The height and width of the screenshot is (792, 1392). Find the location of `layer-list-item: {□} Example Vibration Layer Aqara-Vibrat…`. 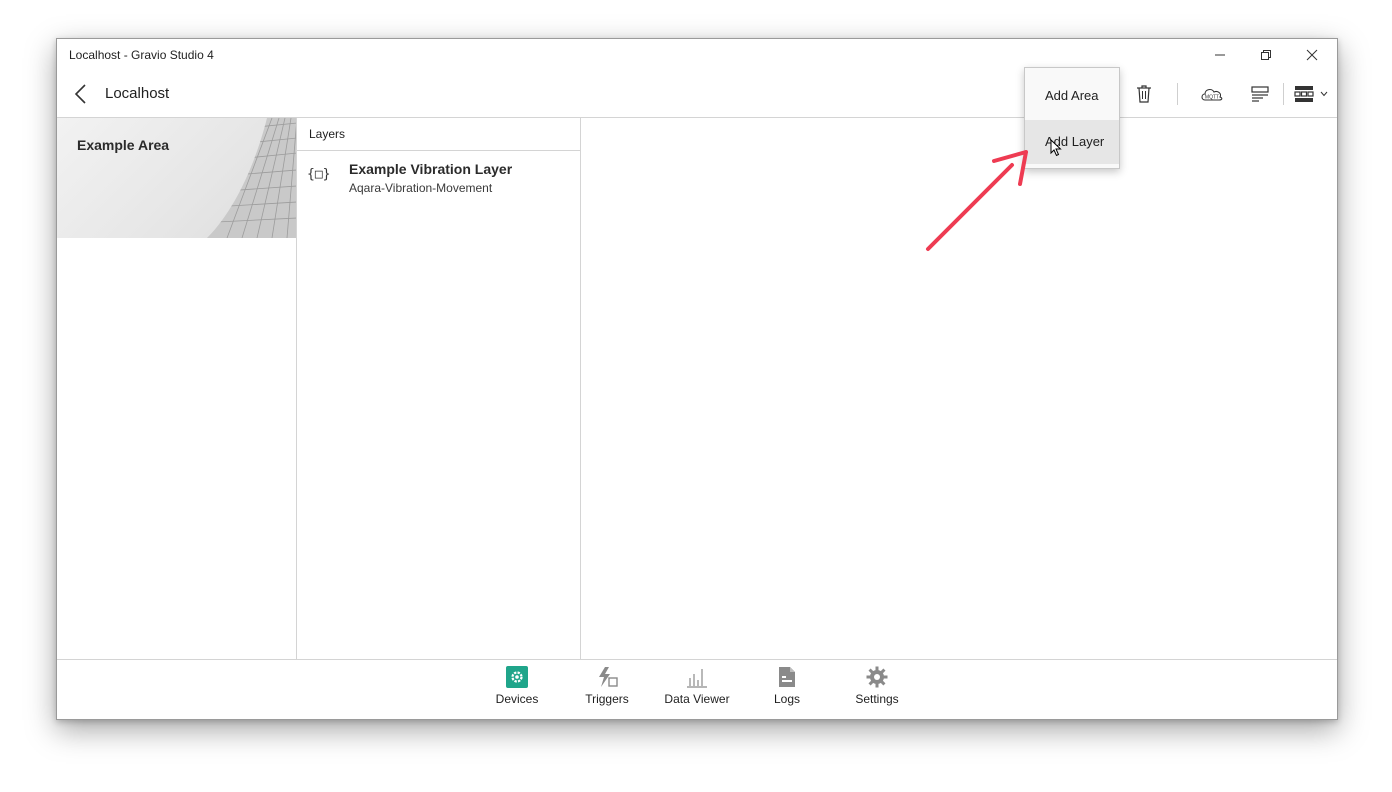

layer-list-item: {□} Example Vibration Layer Aqara-Vibrat… is located at coordinates (438, 176).